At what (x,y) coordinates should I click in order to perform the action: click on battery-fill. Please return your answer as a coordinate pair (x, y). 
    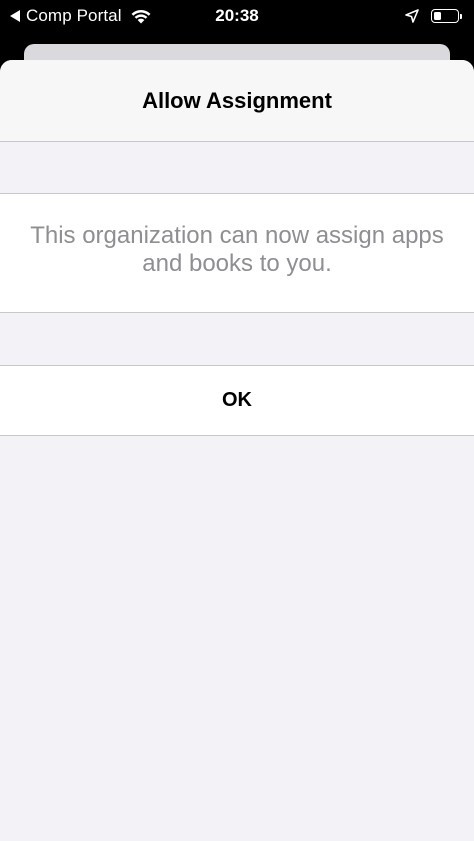
    Looking at the image, I should click on (437, 16).